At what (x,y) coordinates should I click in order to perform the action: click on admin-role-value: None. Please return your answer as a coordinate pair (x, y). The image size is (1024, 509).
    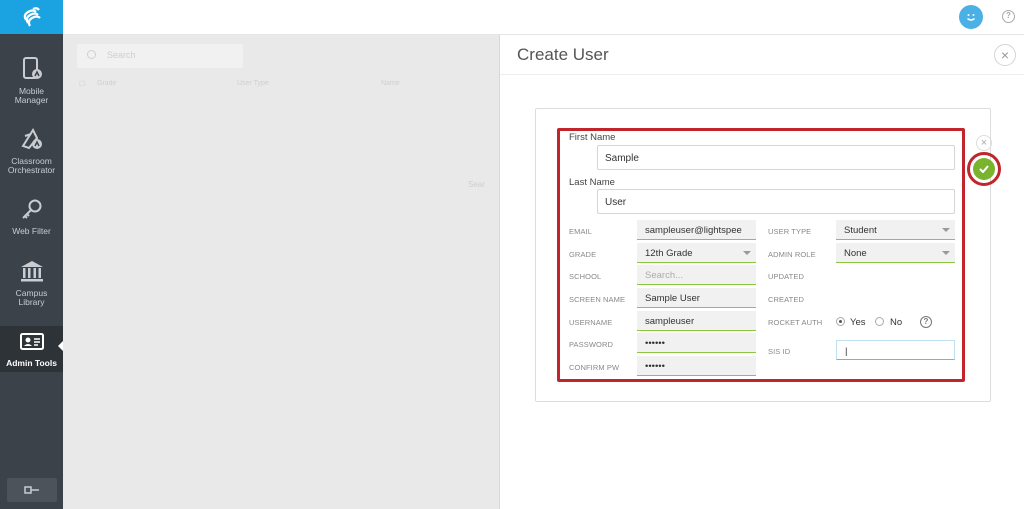
    Looking at the image, I should click on (855, 253).